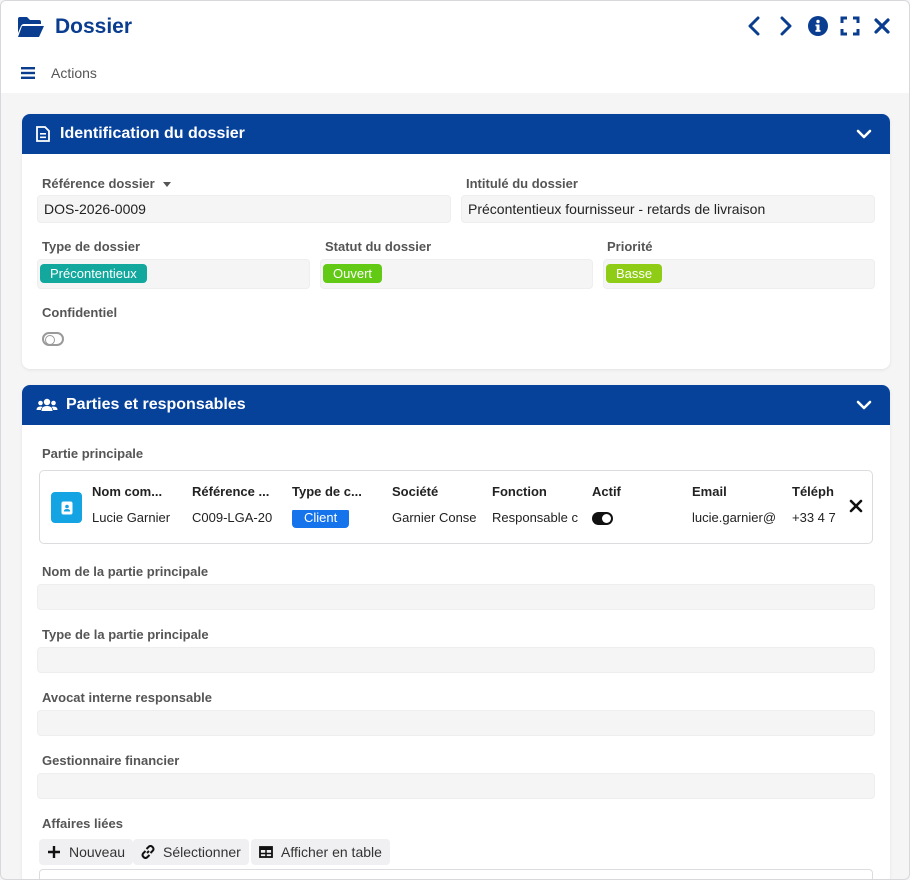 The image size is (910, 880). Describe the element at coordinates (47, 405) in the screenshot. I see `users-icon` at that location.